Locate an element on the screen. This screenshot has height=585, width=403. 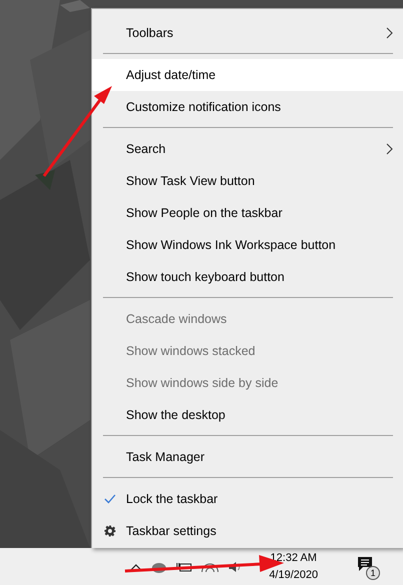
menu-item: Toolbars is located at coordinates (247, 33).